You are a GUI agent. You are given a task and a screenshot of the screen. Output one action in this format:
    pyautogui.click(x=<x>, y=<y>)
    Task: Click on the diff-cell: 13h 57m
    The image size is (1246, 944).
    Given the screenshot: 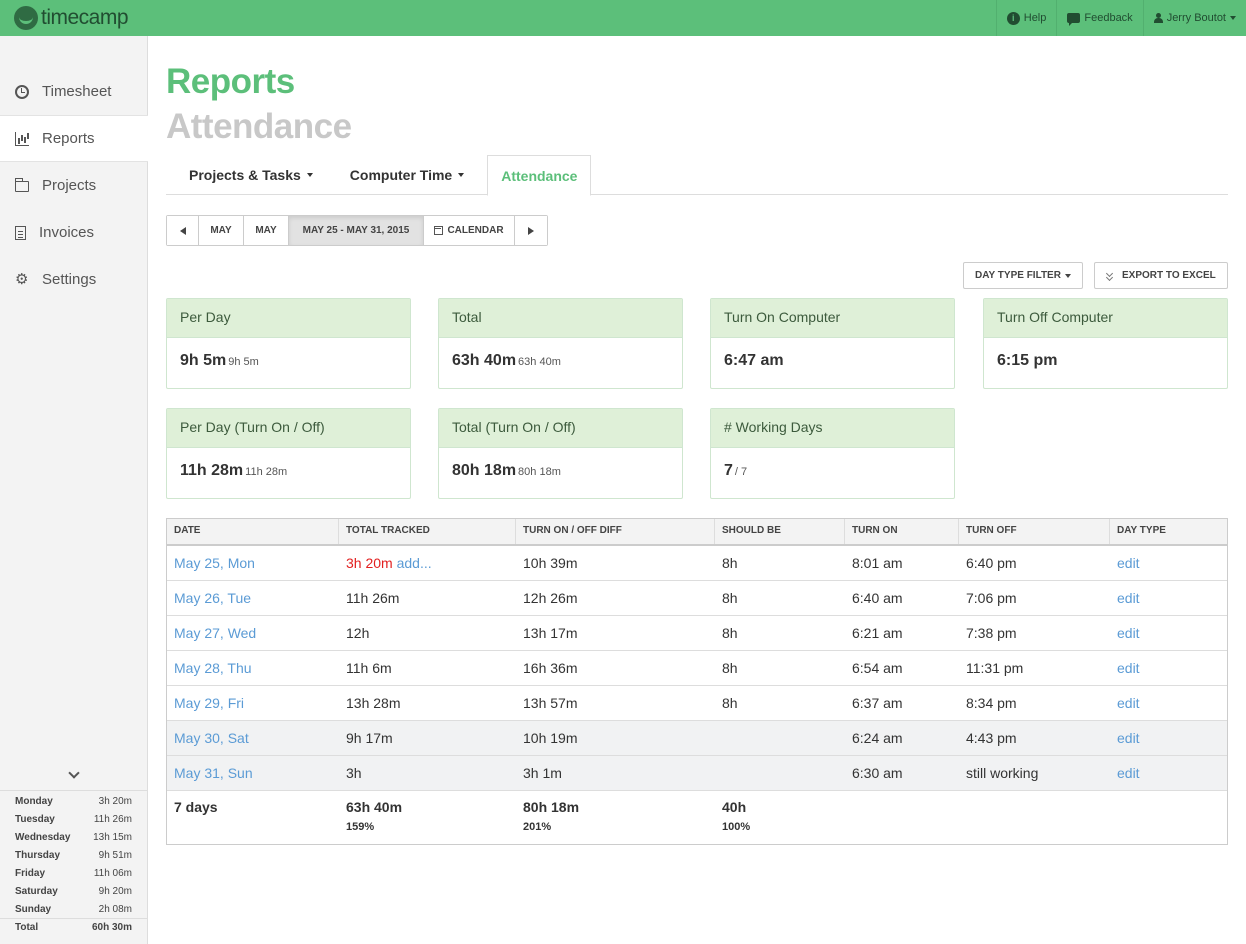 What is the action you would take?
    pyautogui.click(x=550, y=703)
    